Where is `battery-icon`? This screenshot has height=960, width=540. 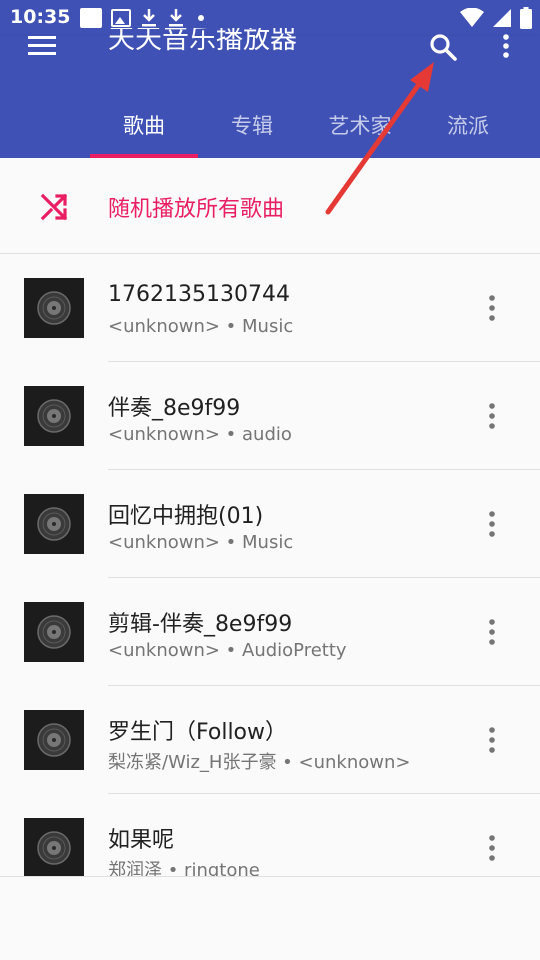 battery-icon is located at coordinates (526, 18).